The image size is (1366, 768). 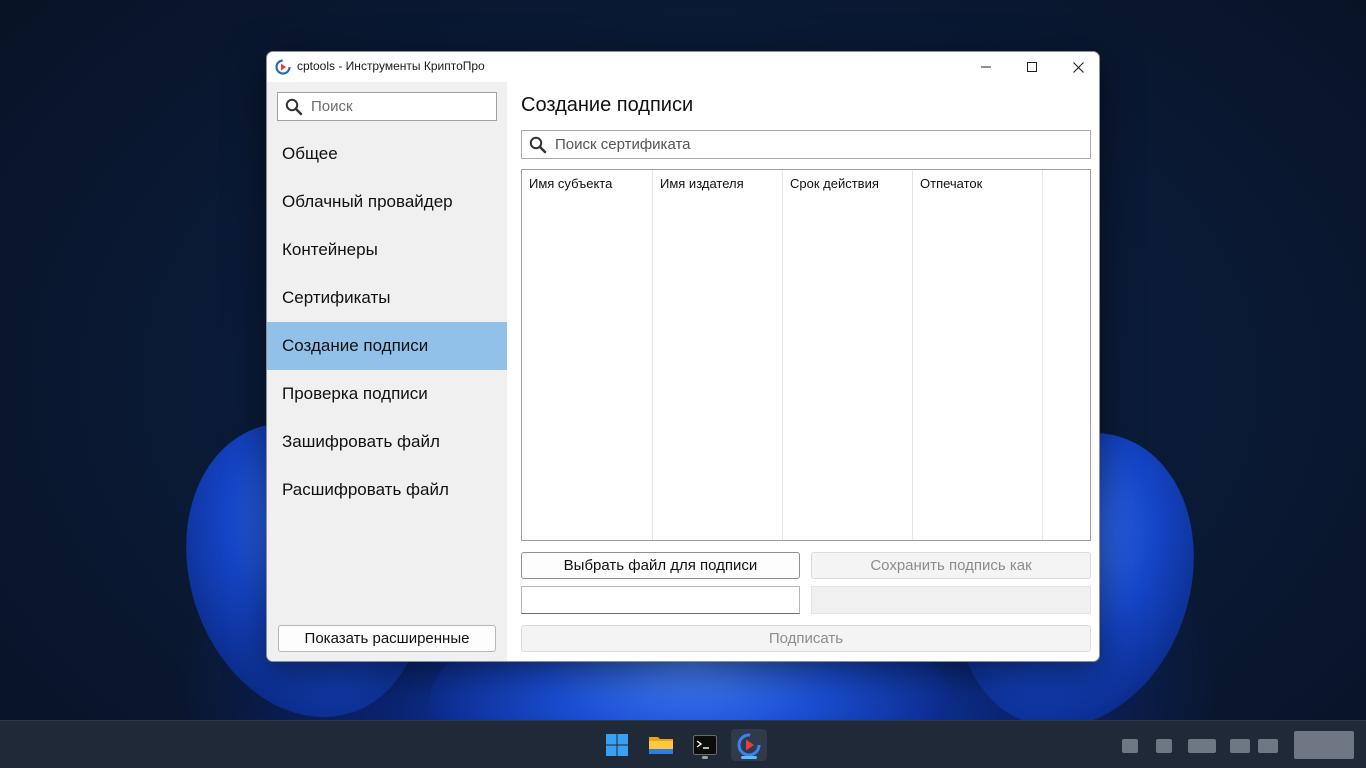 What do you see at coordinates (1324, 745) in the screenshot?
I see `system-clock` at bounding box center [1324, 745].